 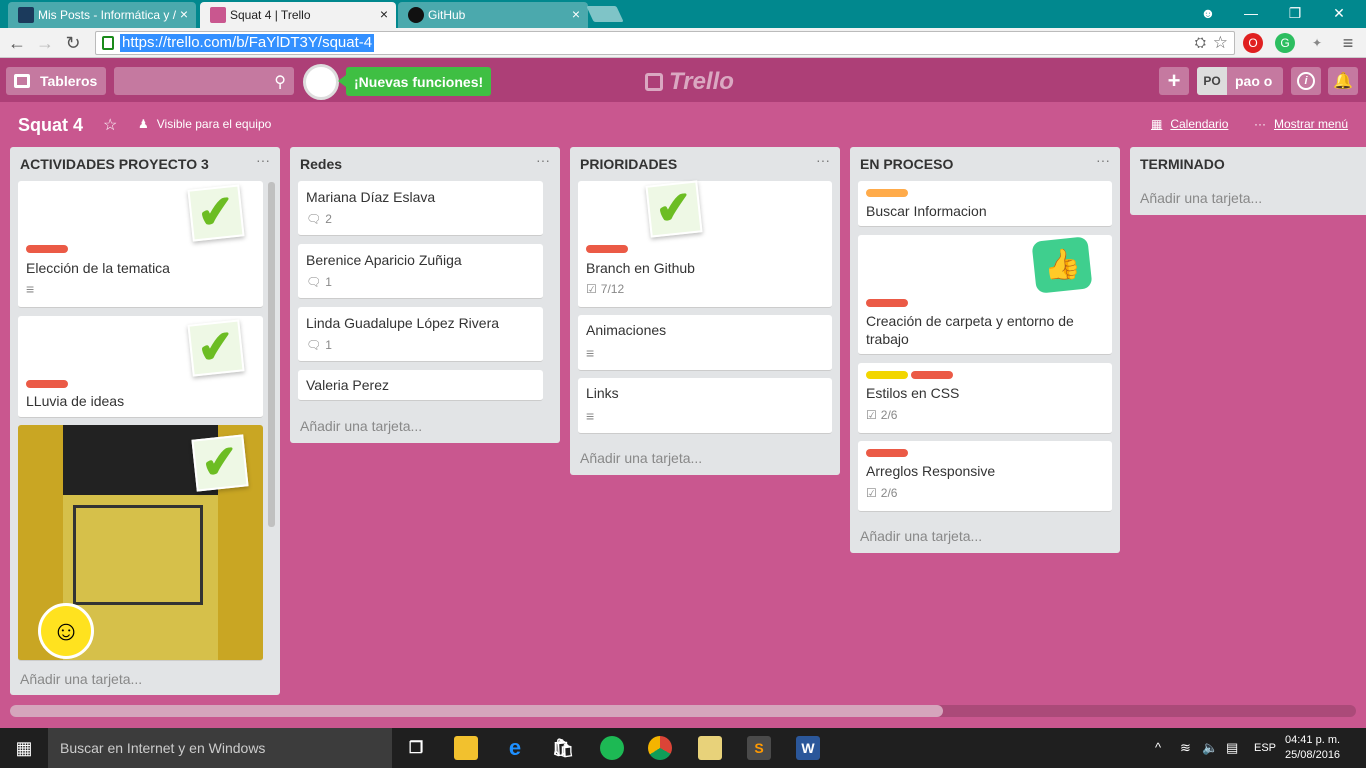 I want to click on forward-icon: →, so click(x=45, y=43).